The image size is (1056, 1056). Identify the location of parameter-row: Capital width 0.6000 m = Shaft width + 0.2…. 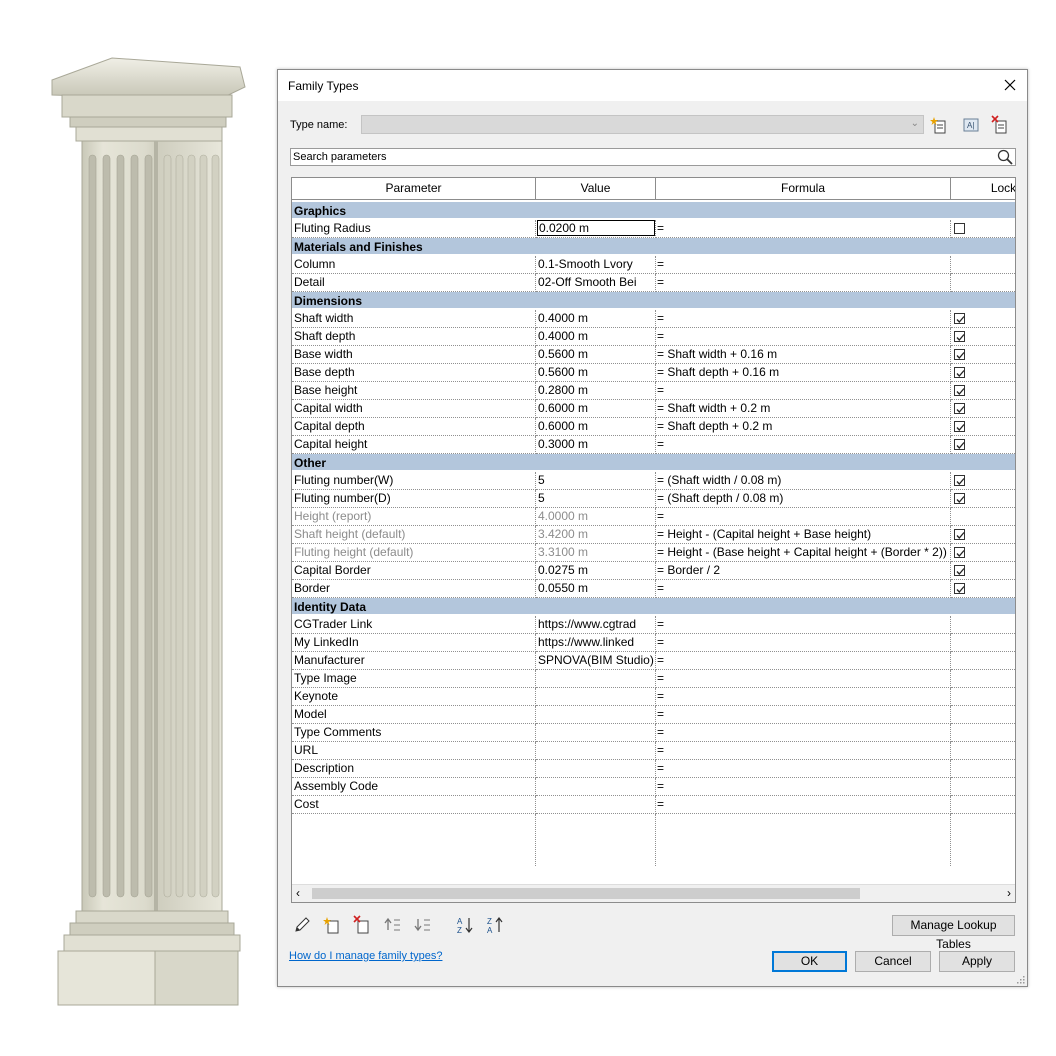
(653, 409).